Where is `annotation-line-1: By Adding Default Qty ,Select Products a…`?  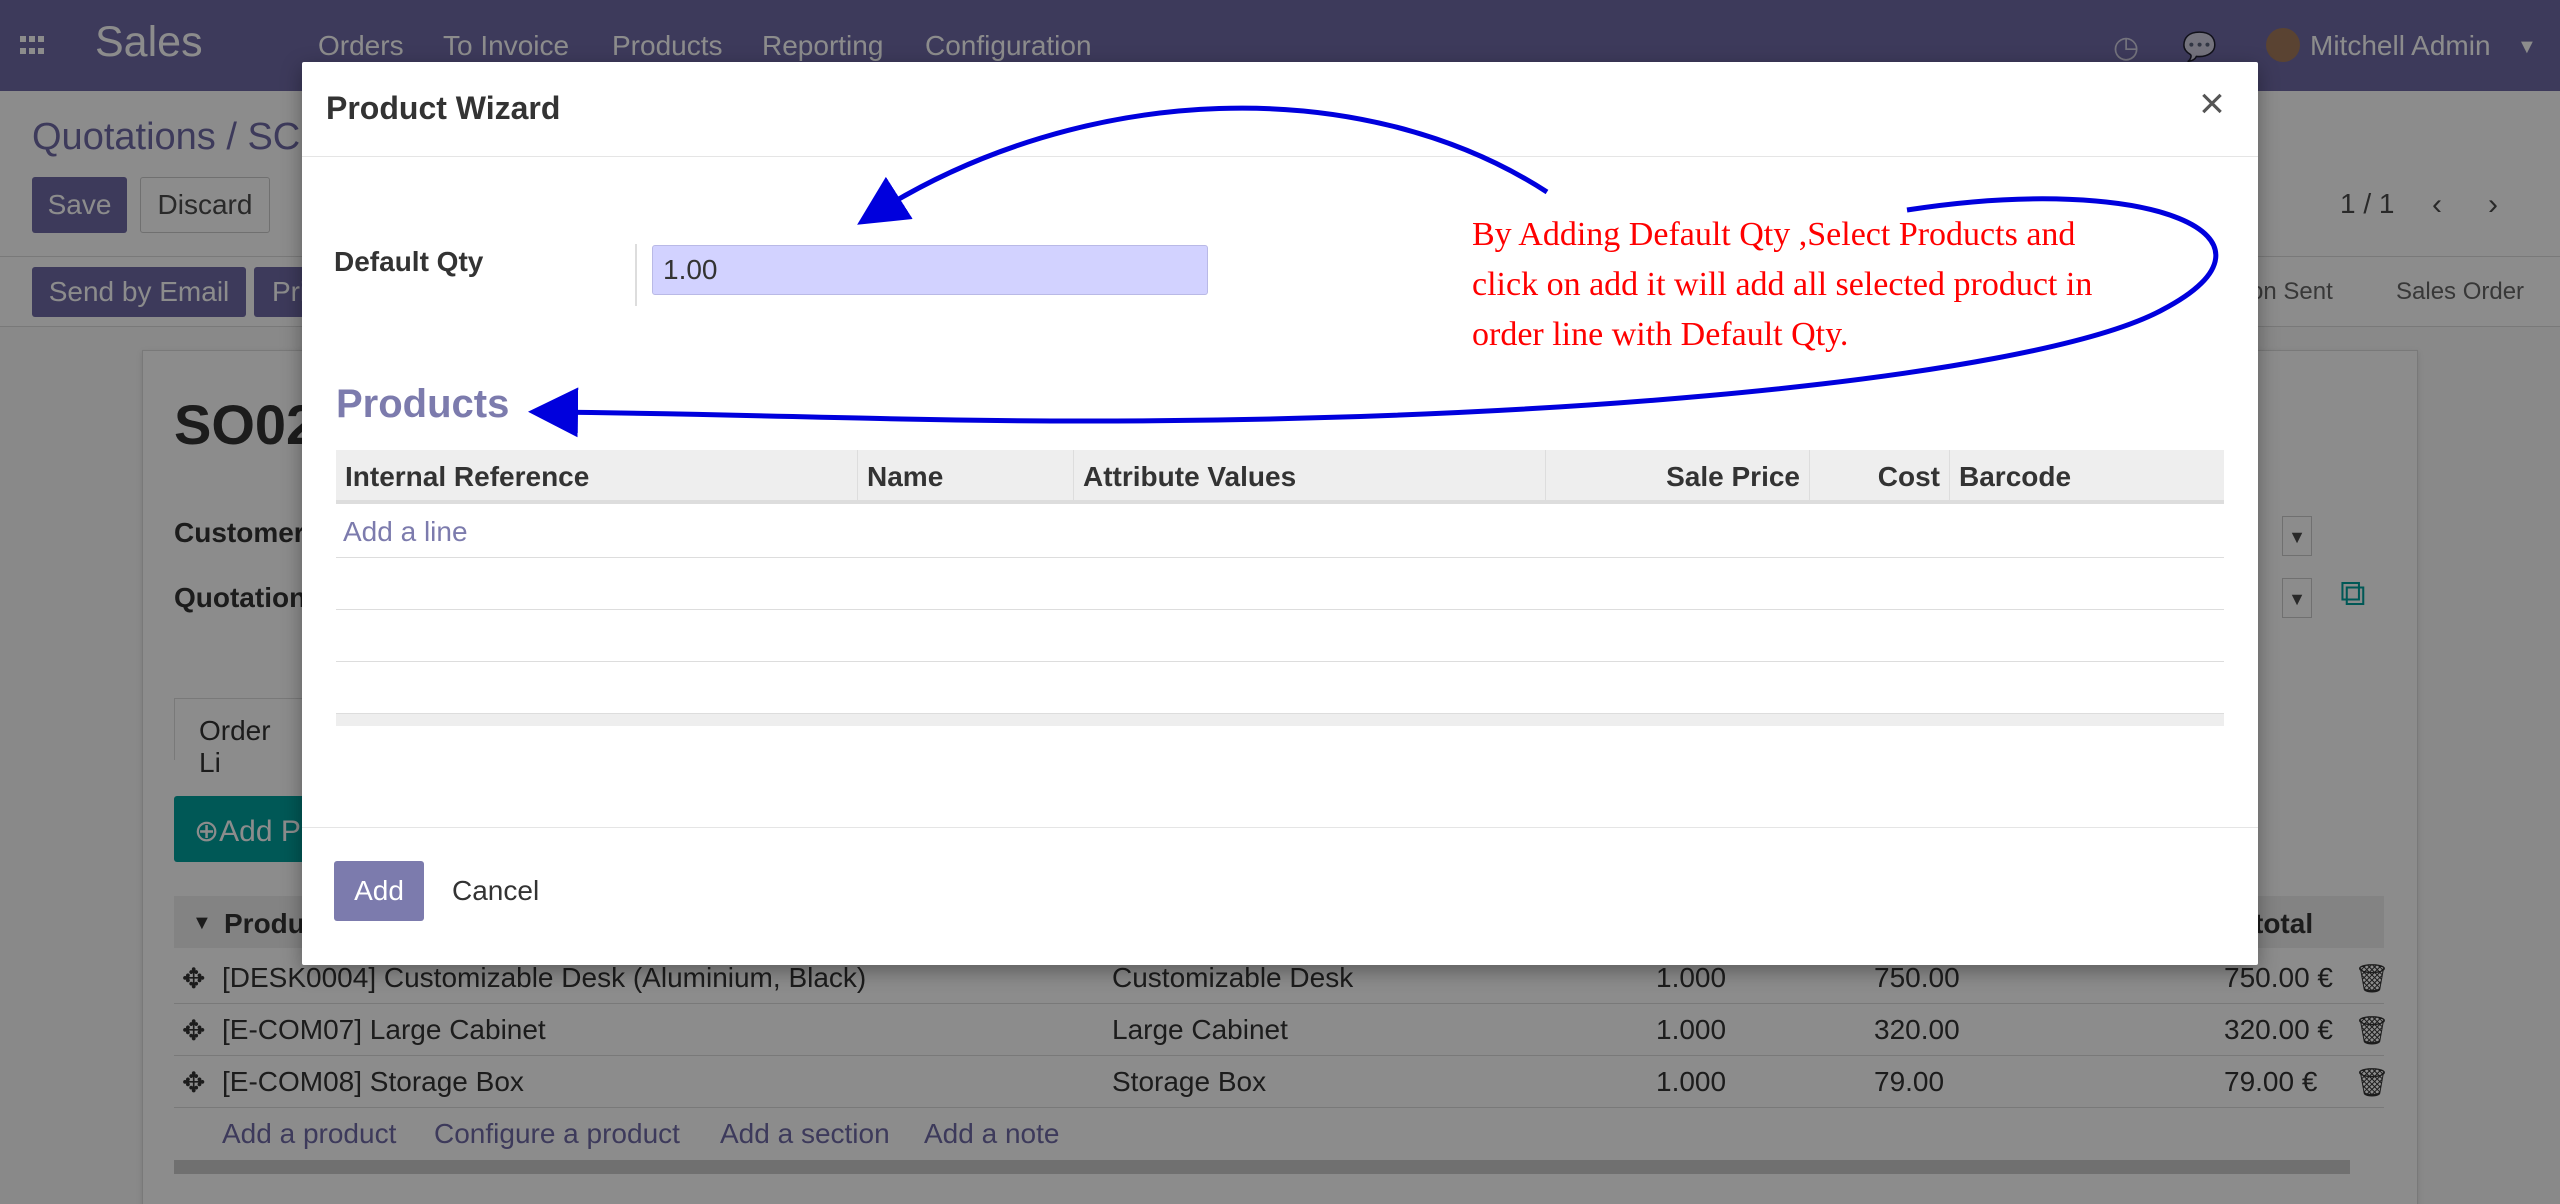 annotation-line-1: By Adding Default Qty ,Select Products a… is located at coordinates (1774, 234).